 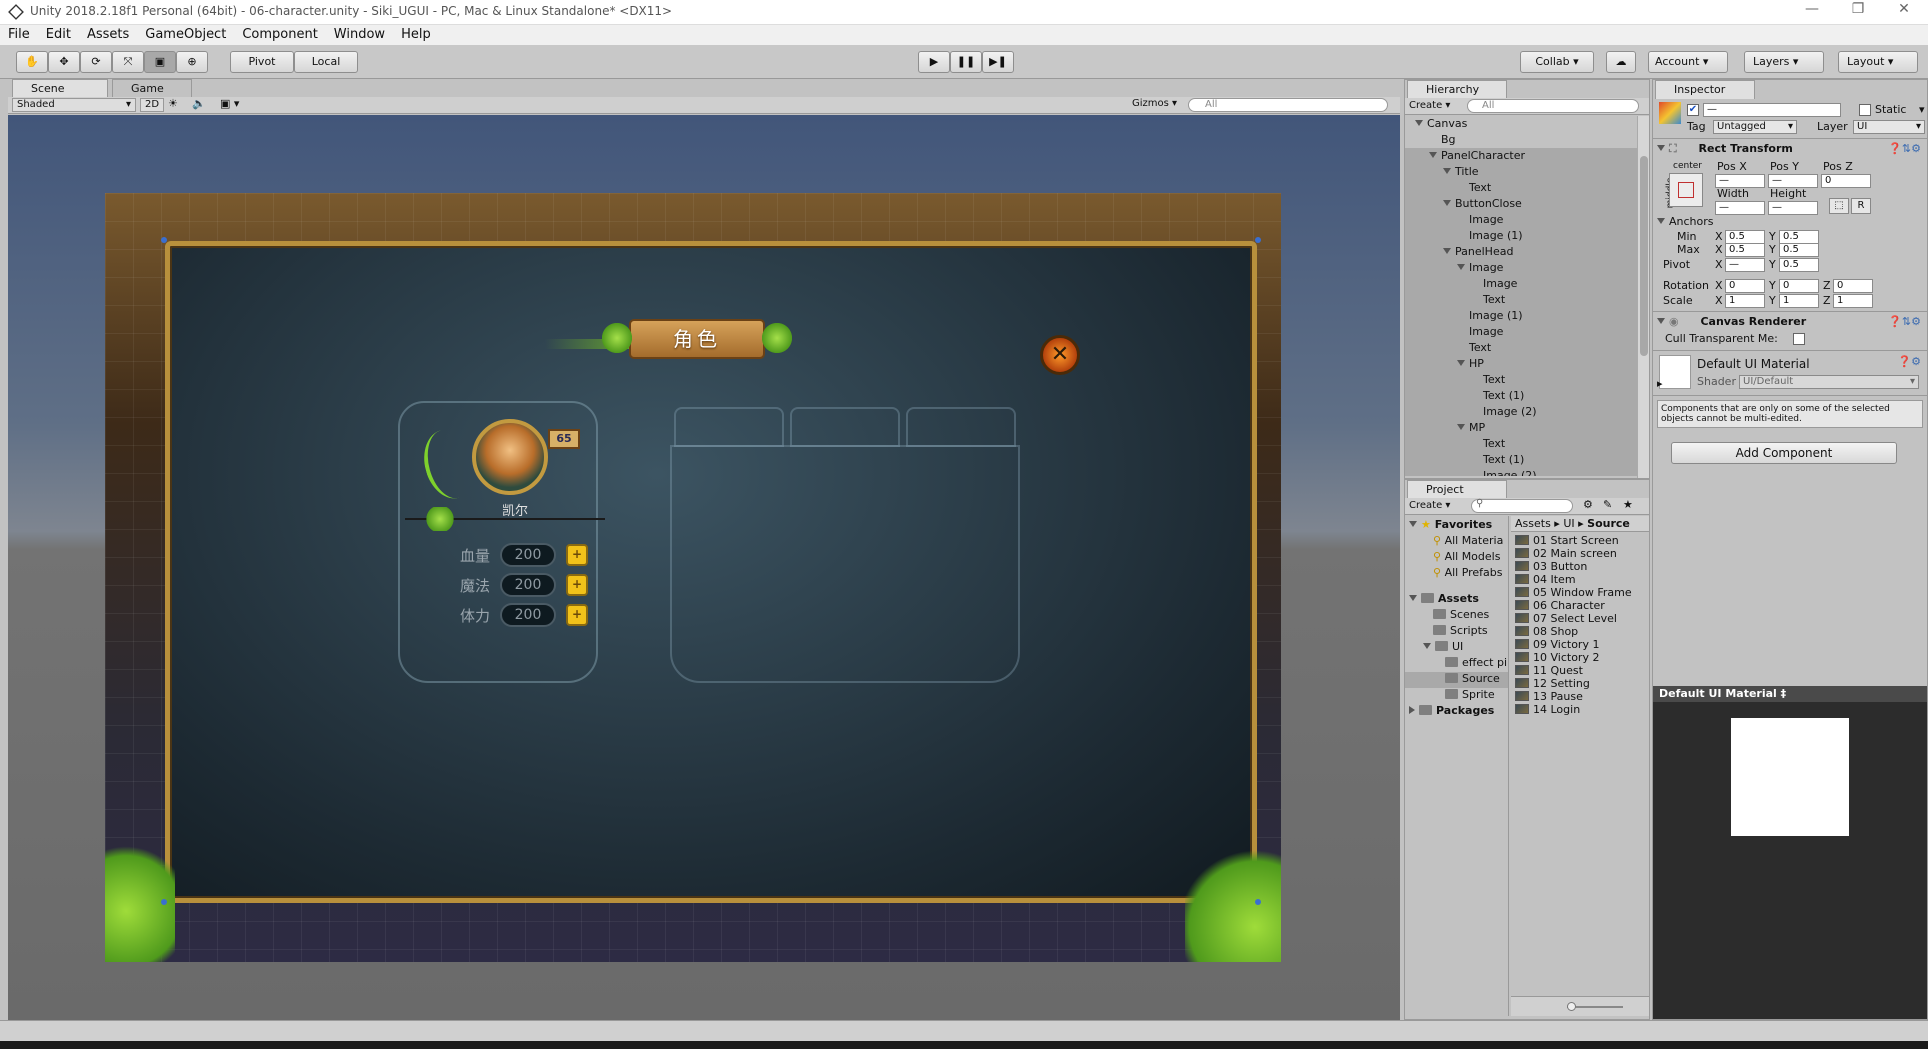 I want to click on project-file-item: 04 Item, so click(x=1545, y=579).